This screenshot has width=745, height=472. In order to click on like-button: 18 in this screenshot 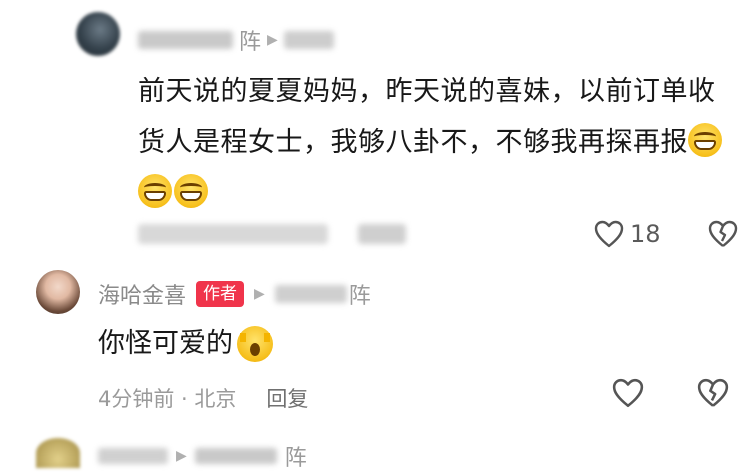, I will do `click(627, 234)`.